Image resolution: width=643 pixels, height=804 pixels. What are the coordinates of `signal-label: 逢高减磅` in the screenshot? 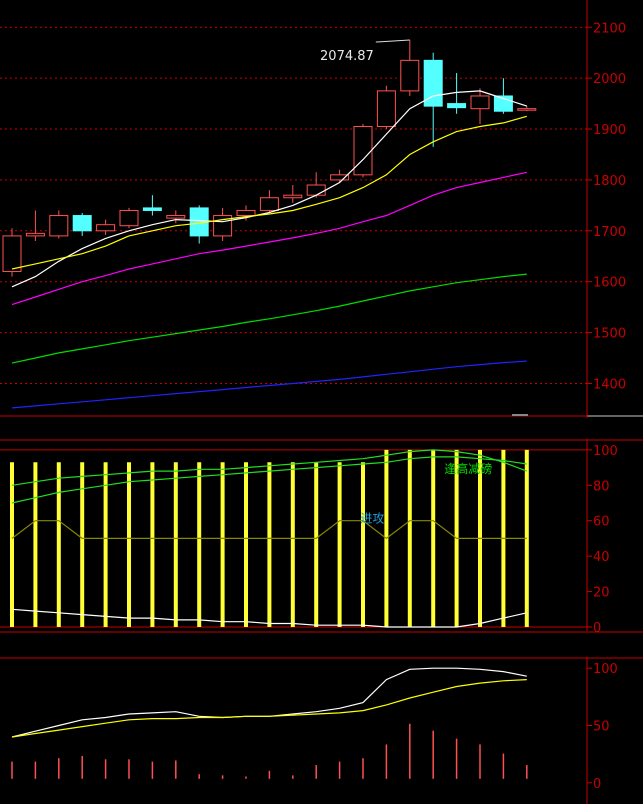 It's located at (468, 468).